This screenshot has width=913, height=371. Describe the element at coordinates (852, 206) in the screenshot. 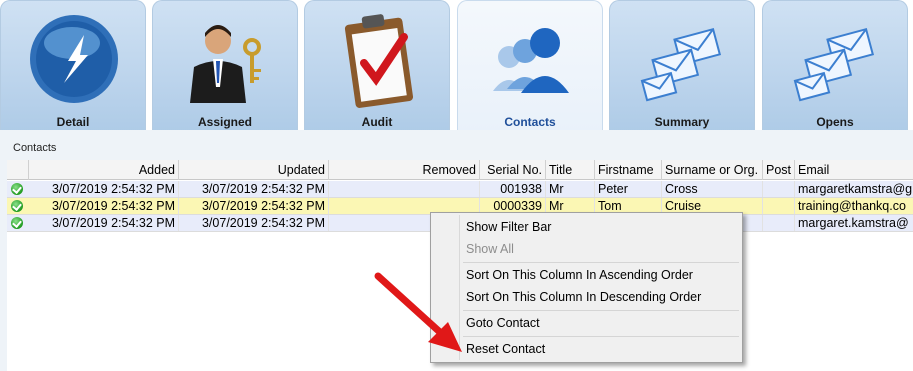

I see `cell-email: training@thankq.co` at that location.